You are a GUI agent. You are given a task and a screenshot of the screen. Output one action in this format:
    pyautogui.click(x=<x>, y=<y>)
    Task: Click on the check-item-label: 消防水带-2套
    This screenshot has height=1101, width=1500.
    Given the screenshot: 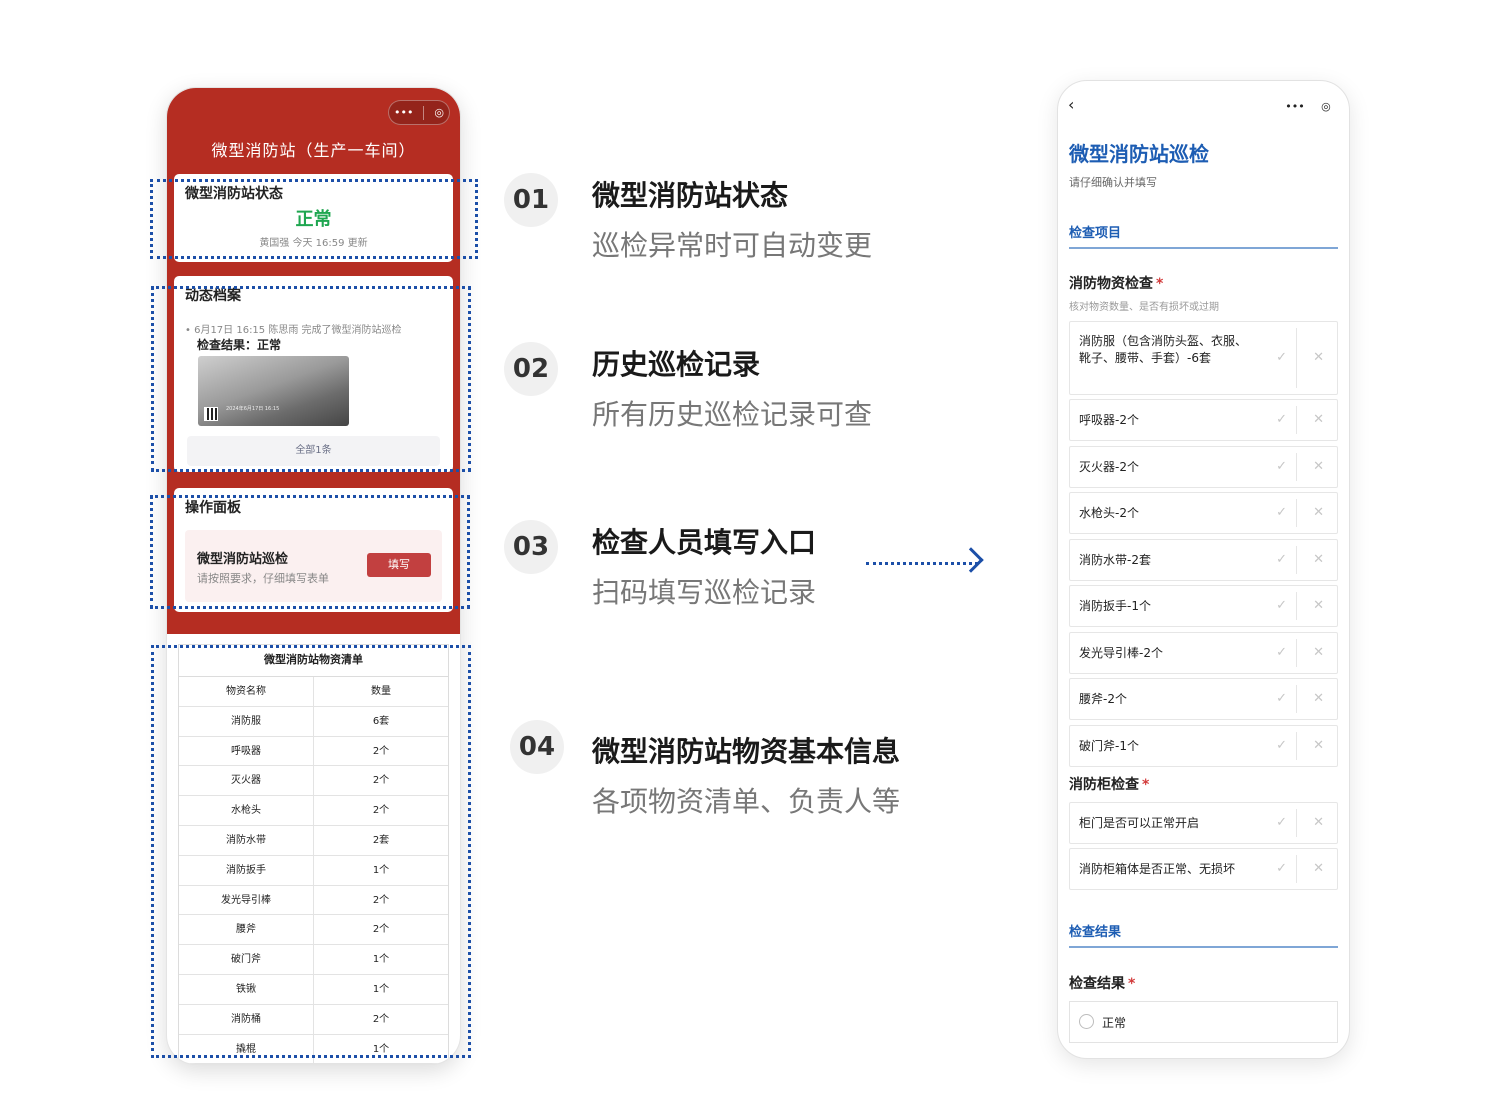 What is the action you would take?
    pyautogui.click(x=1115, y=560)
    